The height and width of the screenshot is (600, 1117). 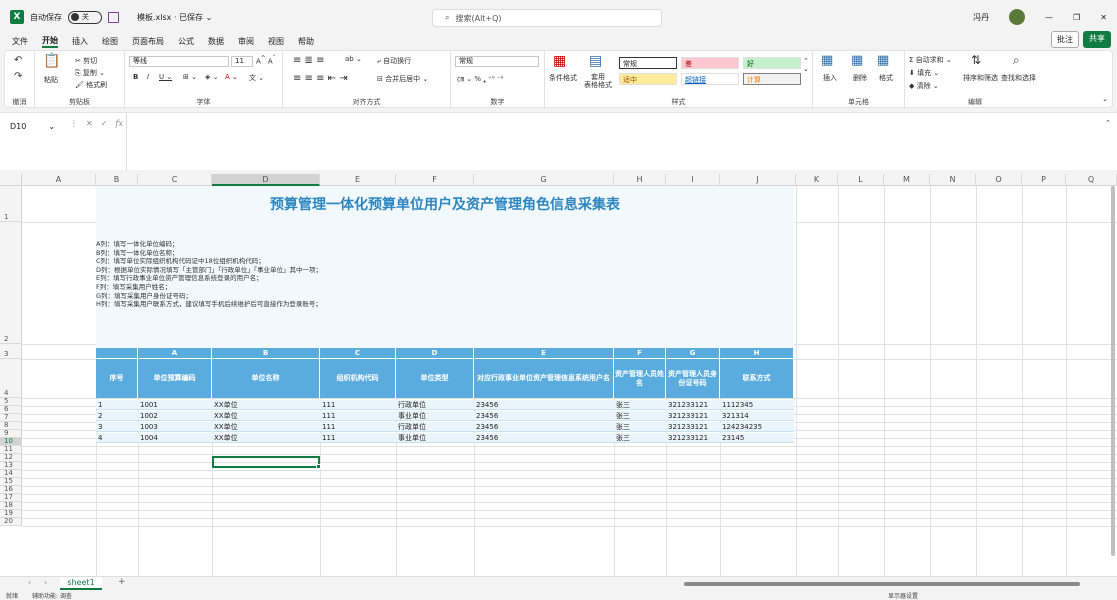 I want to click on horizontal-scrollbar, so click(x=882, y=583).